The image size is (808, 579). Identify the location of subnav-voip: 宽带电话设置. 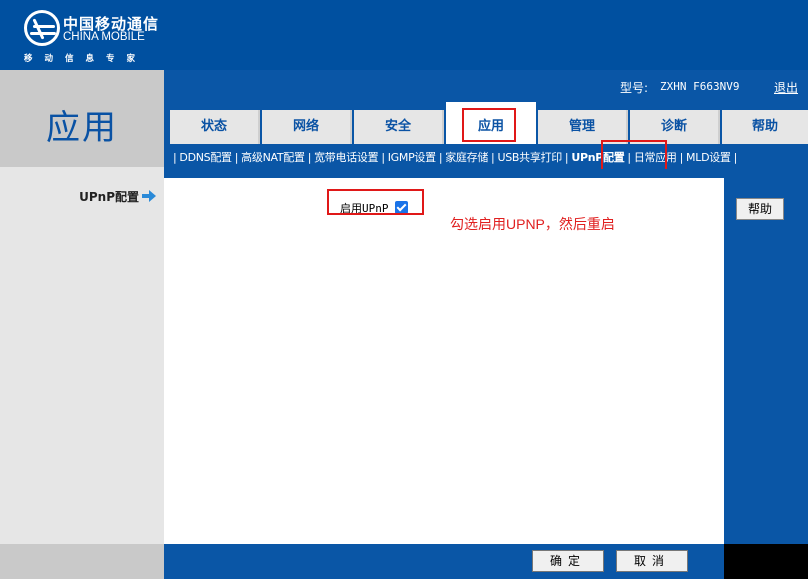
(346, 157).